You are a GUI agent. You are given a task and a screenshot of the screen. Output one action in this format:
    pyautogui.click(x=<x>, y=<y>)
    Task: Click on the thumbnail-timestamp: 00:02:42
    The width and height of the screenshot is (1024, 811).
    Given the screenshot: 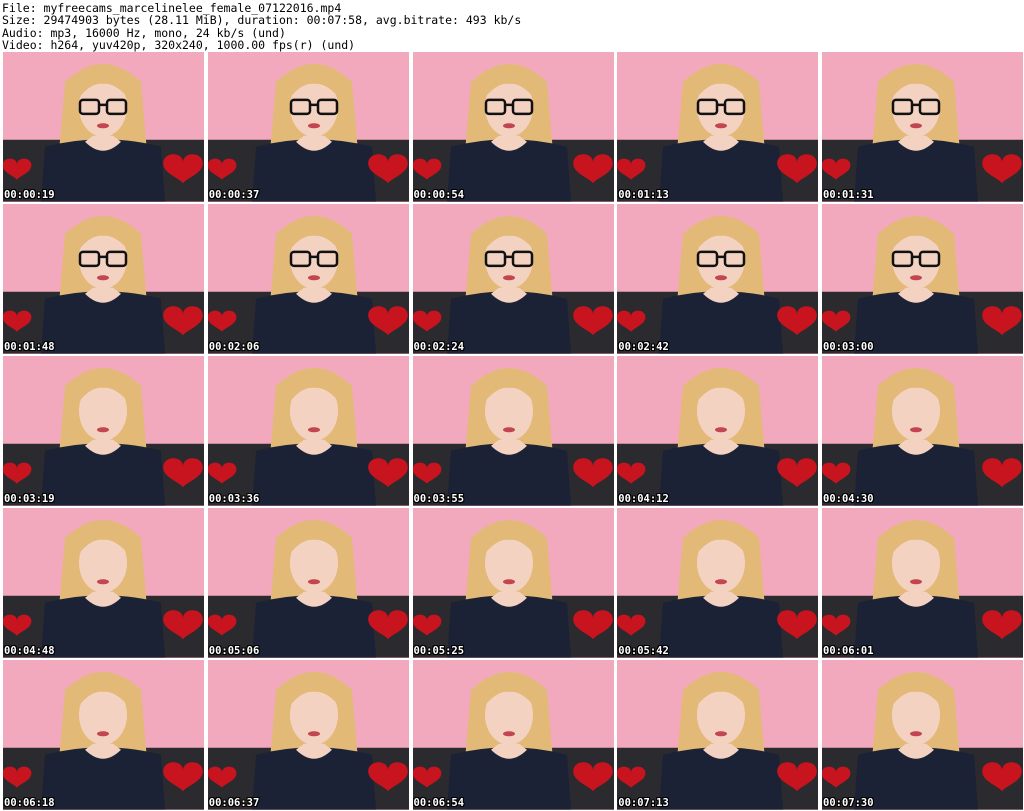 What is the action you would take?
    pyautogui.click(x=643, y=346)
    